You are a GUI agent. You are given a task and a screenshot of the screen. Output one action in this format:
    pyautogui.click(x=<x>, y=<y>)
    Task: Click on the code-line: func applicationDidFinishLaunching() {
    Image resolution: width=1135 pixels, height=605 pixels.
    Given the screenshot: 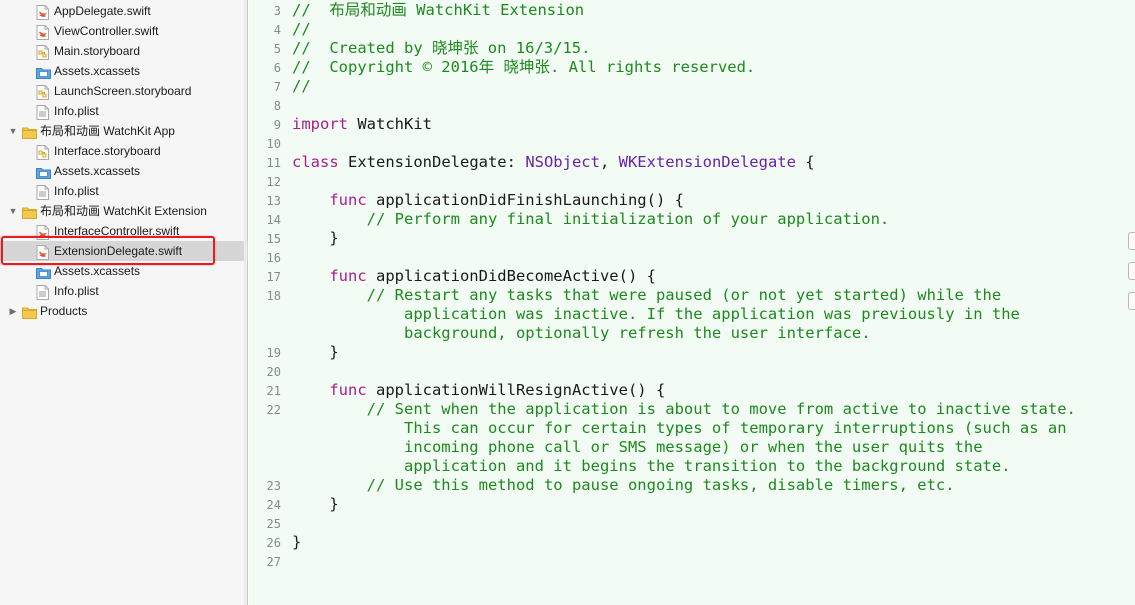 What is the action you would take?
    pyautogui.click(x=488, y=200)
    